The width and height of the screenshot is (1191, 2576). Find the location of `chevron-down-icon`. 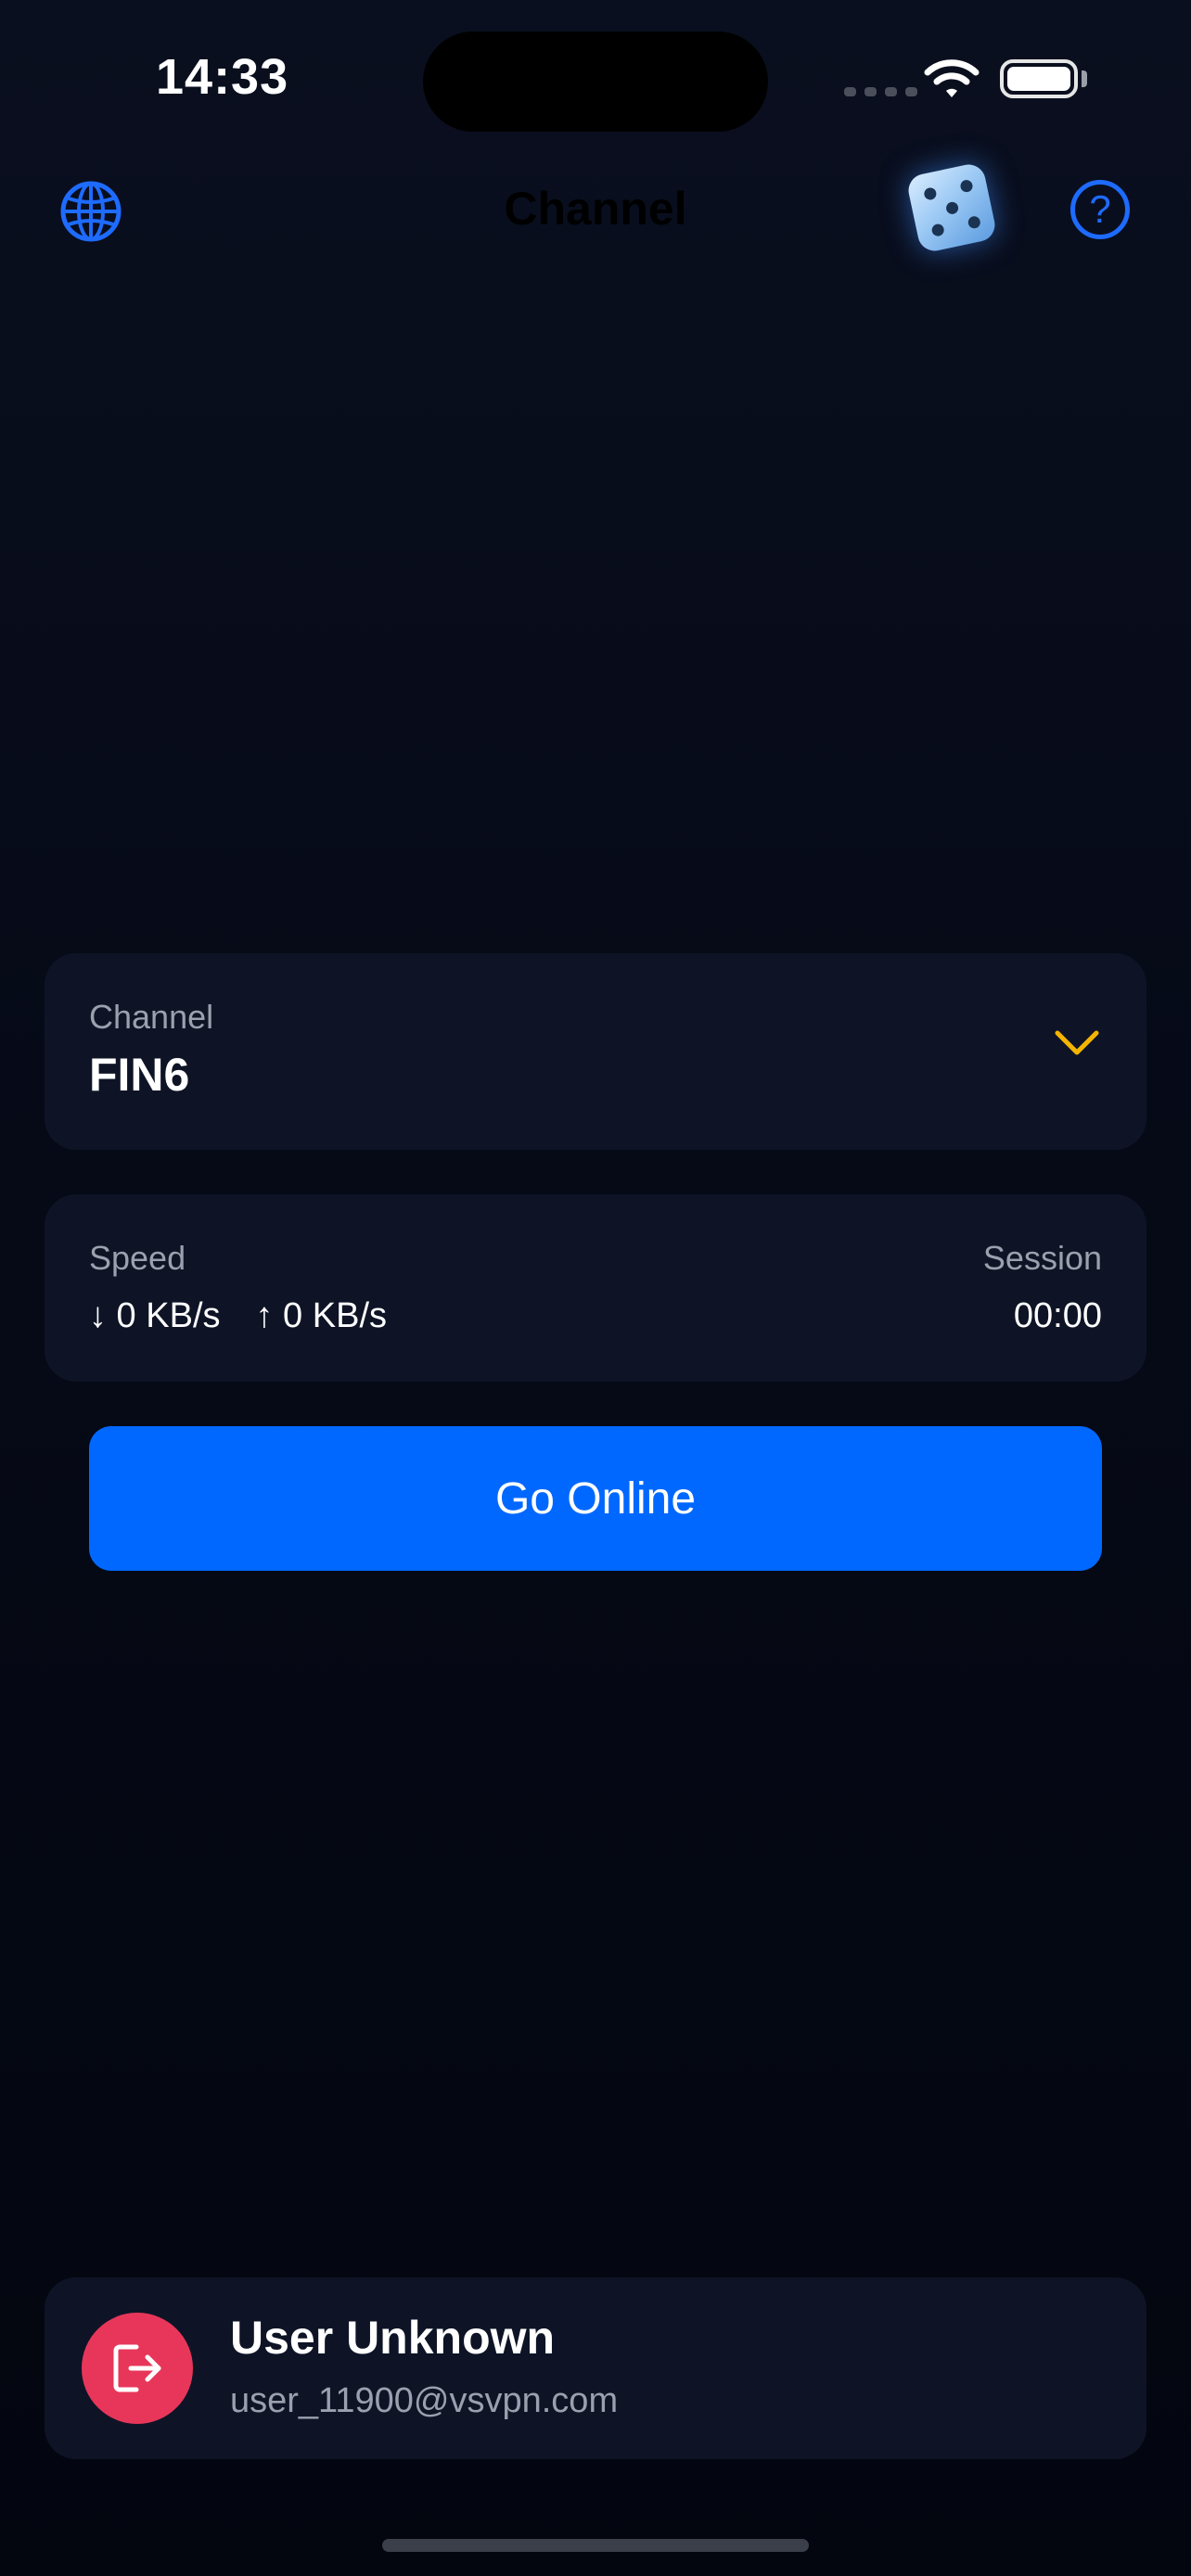

chevron-down-icon is located at coordinates (1077, 1042).